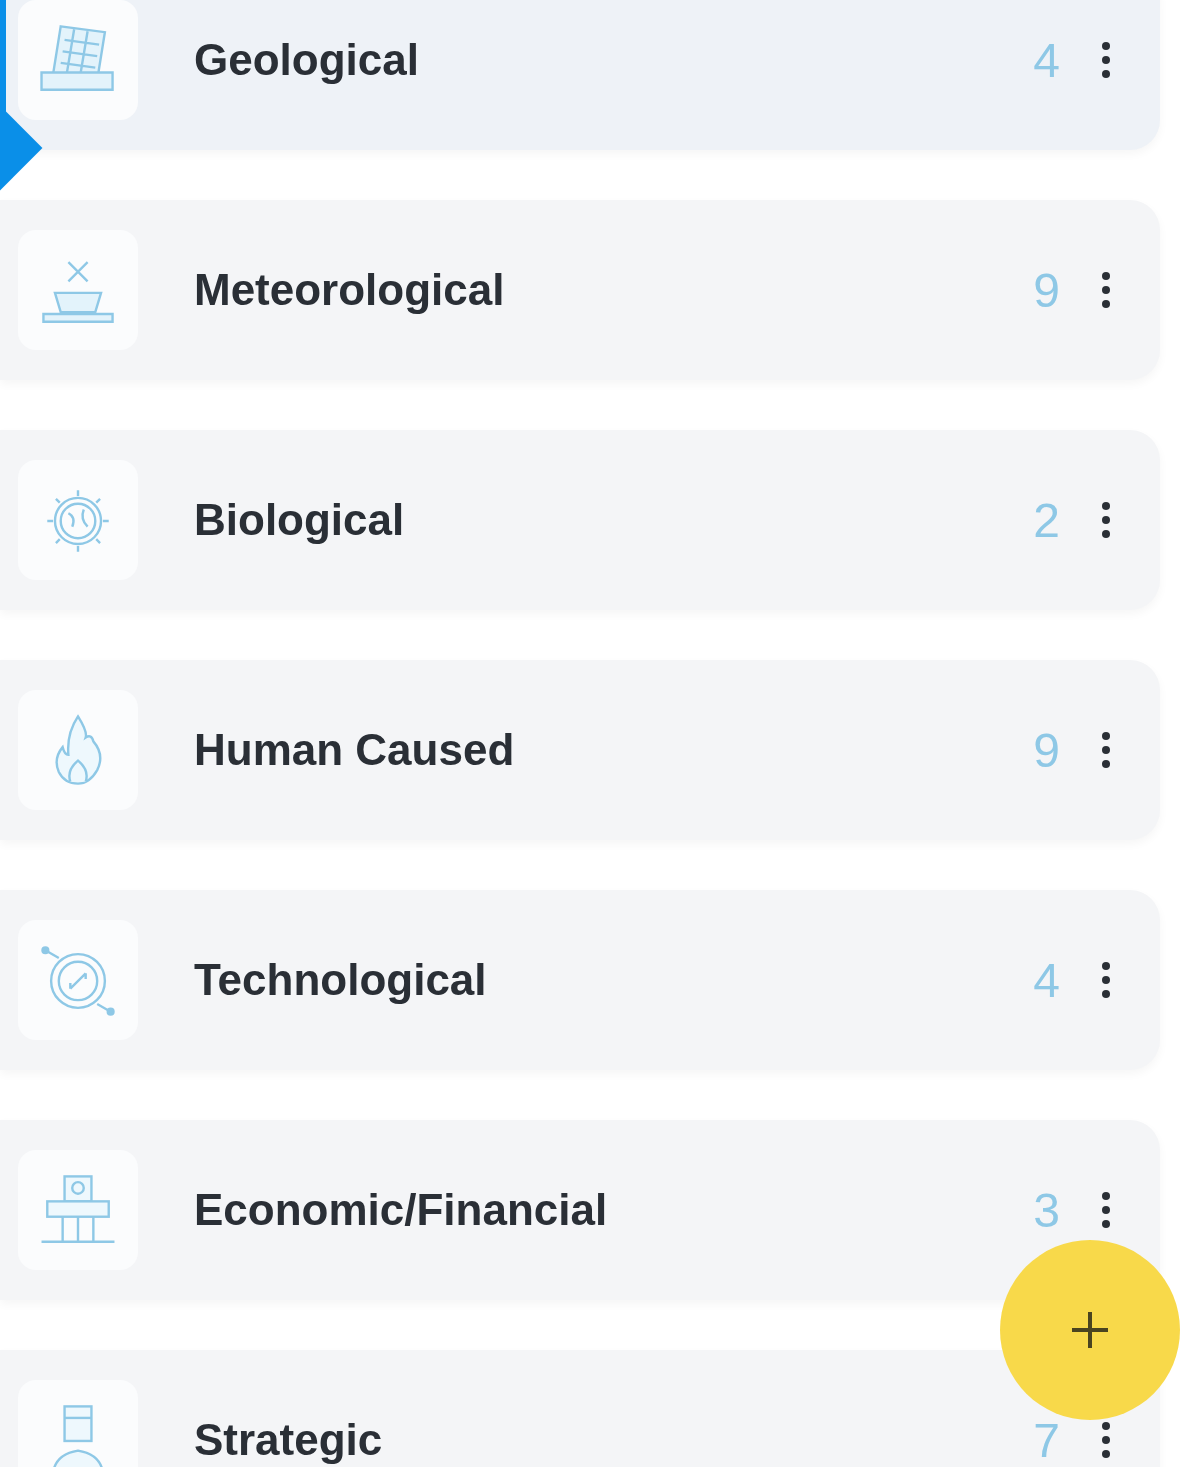 The width and height of the screenshot is (1185, 1467). What do you see at coordinates (580, 1408) in the screenshot?
I see `category-item: Strategic 7` at bounding box center [580, 1408].